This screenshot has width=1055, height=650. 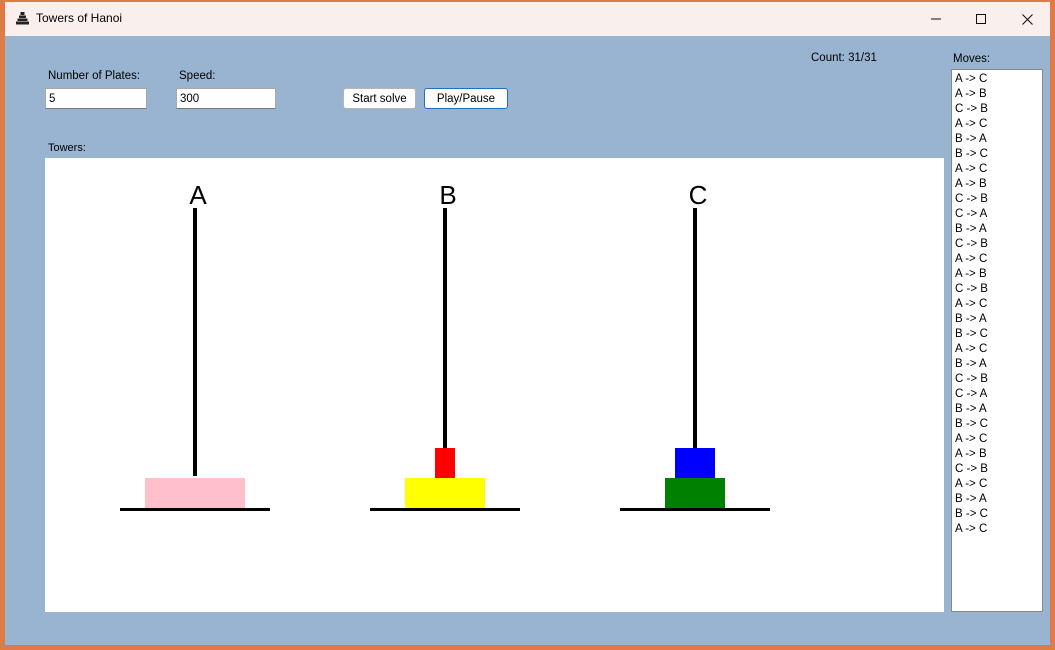 I want to click on speed-input, so click(x=226, y=98).